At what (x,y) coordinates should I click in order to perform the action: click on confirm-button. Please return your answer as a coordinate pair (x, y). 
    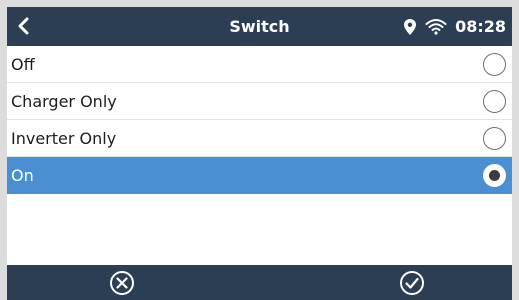
    Looking at the image, I should click on (412, 283).